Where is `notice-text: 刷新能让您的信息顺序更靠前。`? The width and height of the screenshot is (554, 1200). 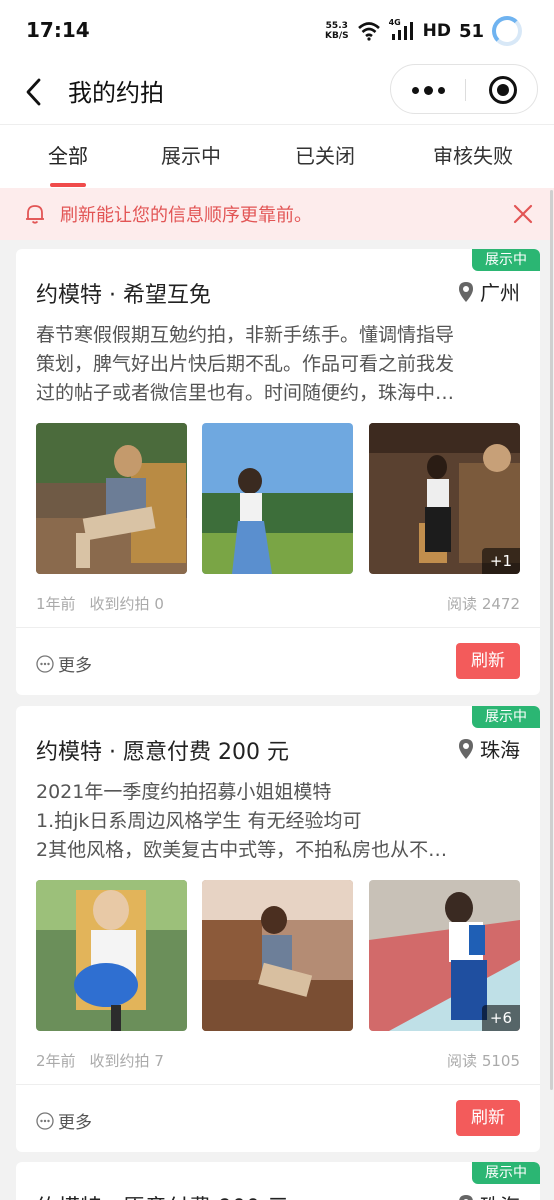
notice-text: 刷新能让您的信息顺序更靠前。 is located at coordinates (186, 215).